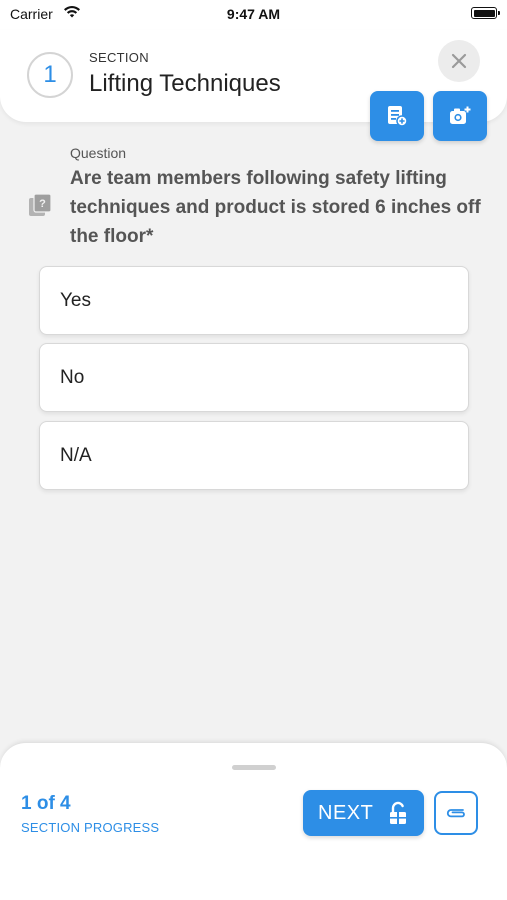 The height and width of the screenshot is (900, 507). What do you see at coordinates (119, 57) in the screenshot?
I see `section-caption: SECTION` at bounding box center [119, 57].